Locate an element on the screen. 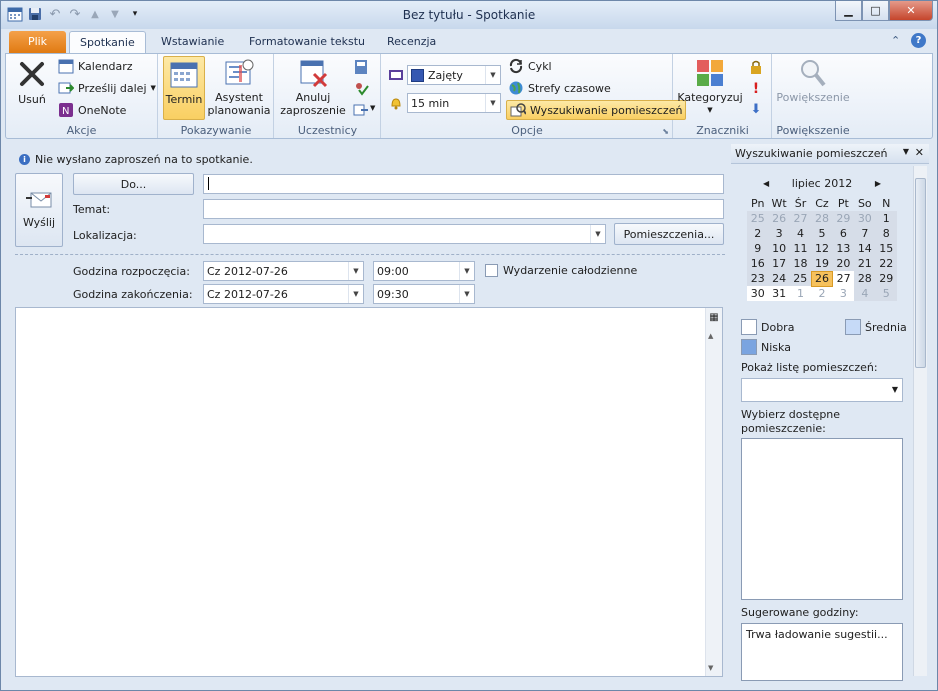  delete-button: Usuń is located at coordinates (32, 82).